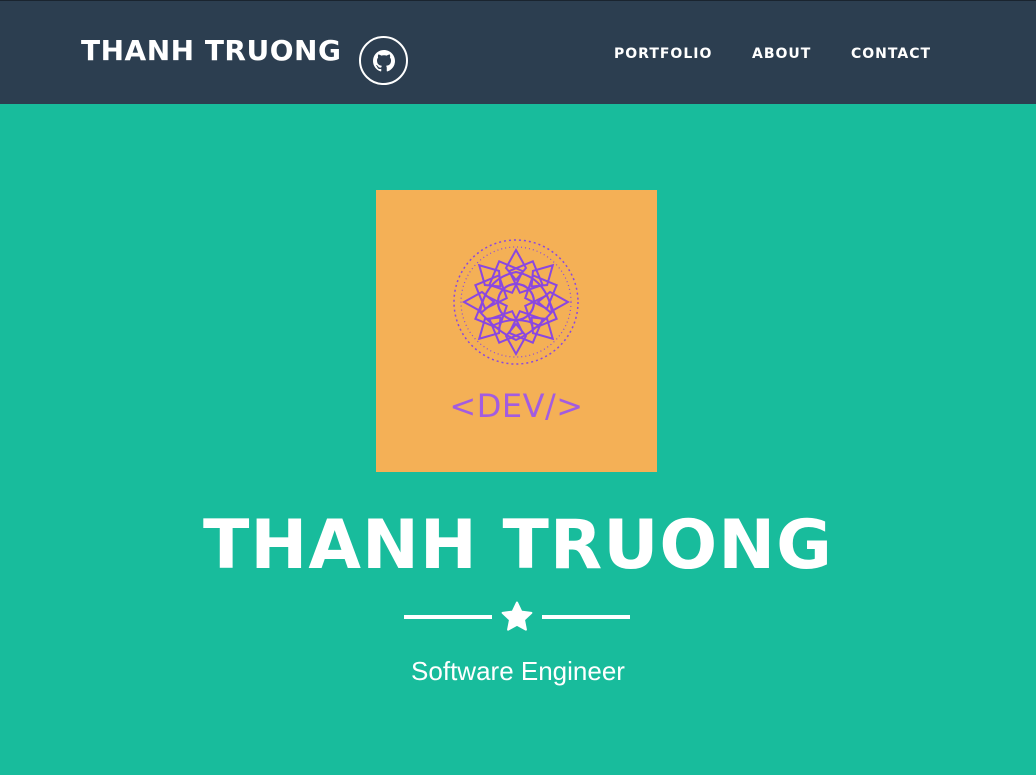 The image size is (1036, 775). What do you see at coordinates (518, 545) in the screenshot?
I see `hero-title: THANH TRUONG` at bounding box center [518, 545].